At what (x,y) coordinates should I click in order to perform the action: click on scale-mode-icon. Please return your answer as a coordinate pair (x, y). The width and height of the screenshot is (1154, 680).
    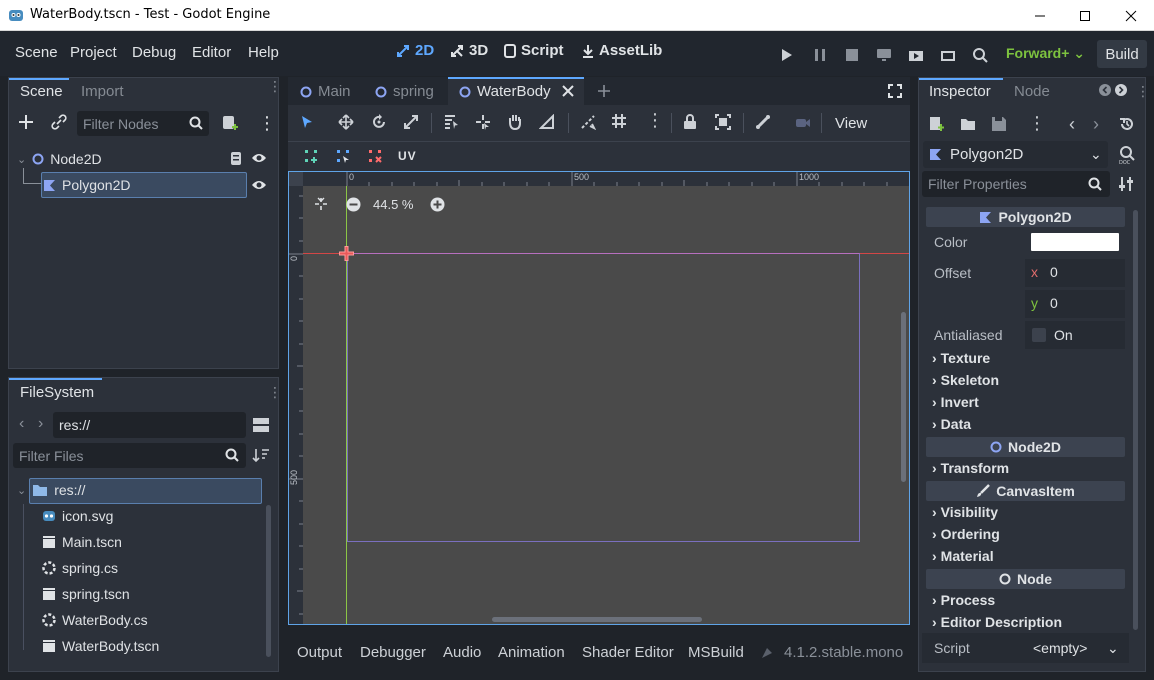
    Looking at the image, I should click on (411, 122).